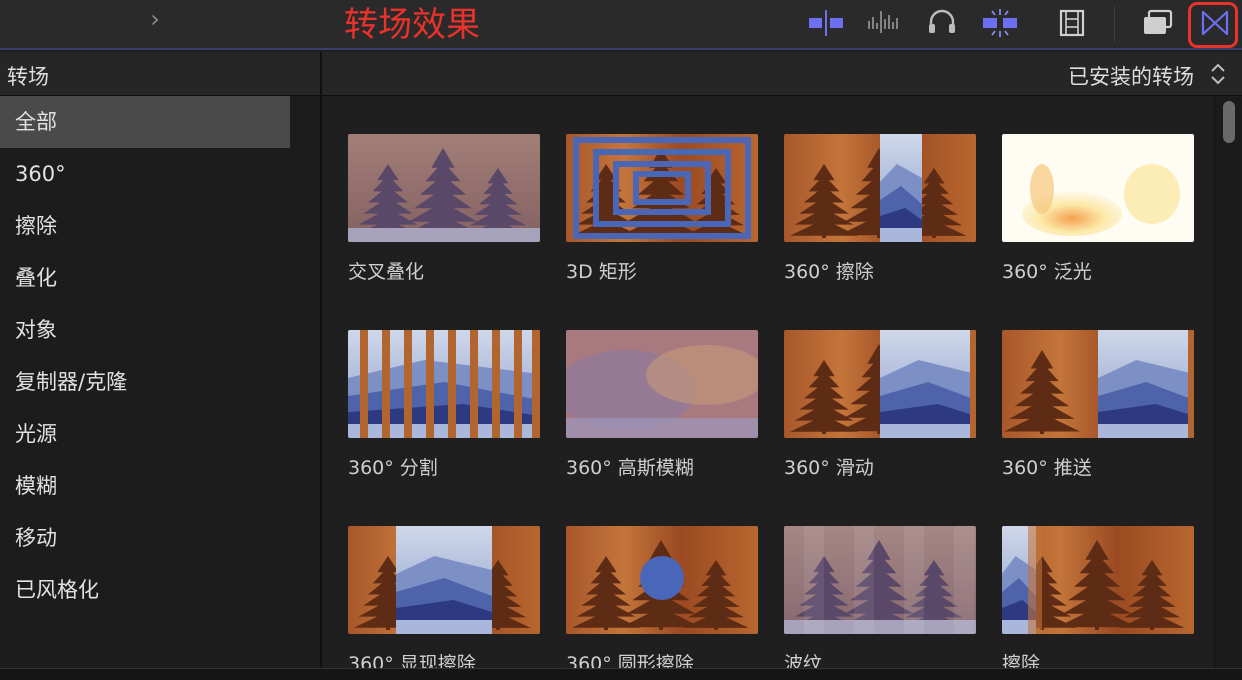 Image resolution: width=1242 pixels, height=680 pixels. Describe the element at coordinates (782, 74) in the screenshot. I see `browser-header: 已安装的转场` at that location.